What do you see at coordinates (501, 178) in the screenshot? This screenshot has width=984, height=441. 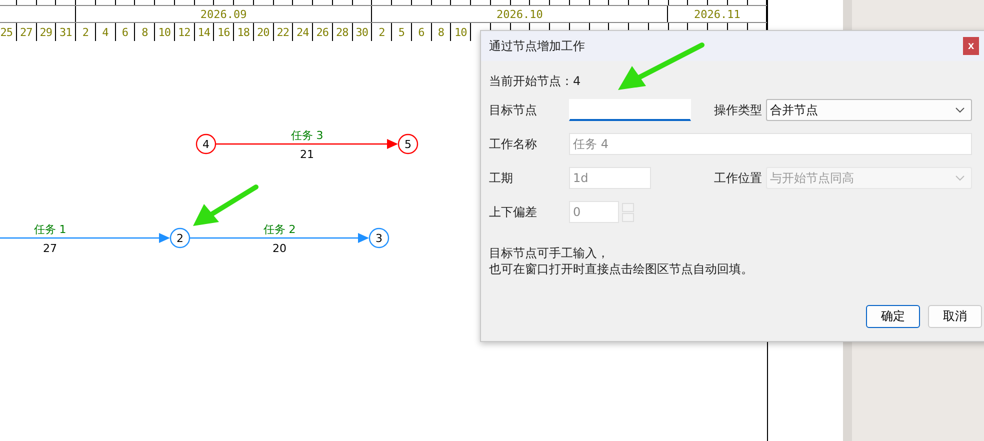 I see `field-label: 工期` at bounding box center [501, 178].